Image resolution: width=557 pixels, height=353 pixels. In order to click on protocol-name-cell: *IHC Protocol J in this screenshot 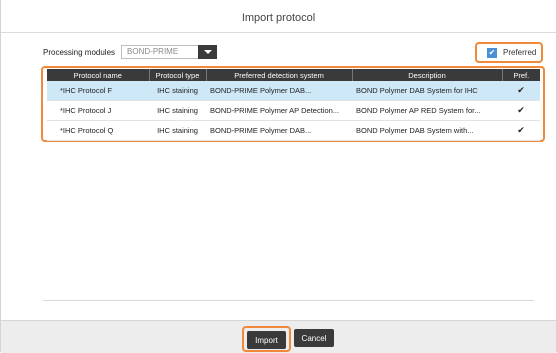, I will do `click(98, 110)`.